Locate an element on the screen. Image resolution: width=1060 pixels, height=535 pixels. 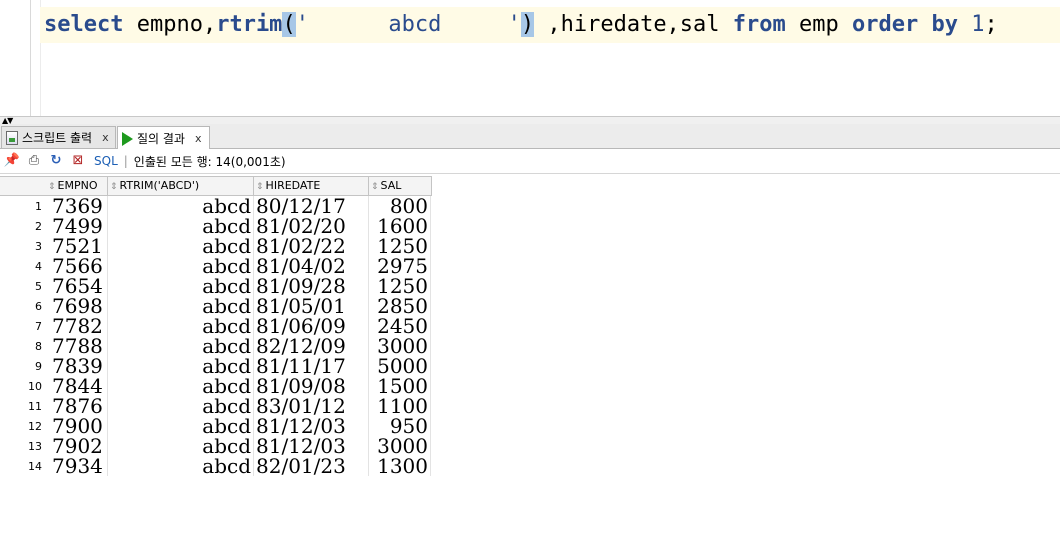
row-number: 3 is located at coordinates (23, 246).